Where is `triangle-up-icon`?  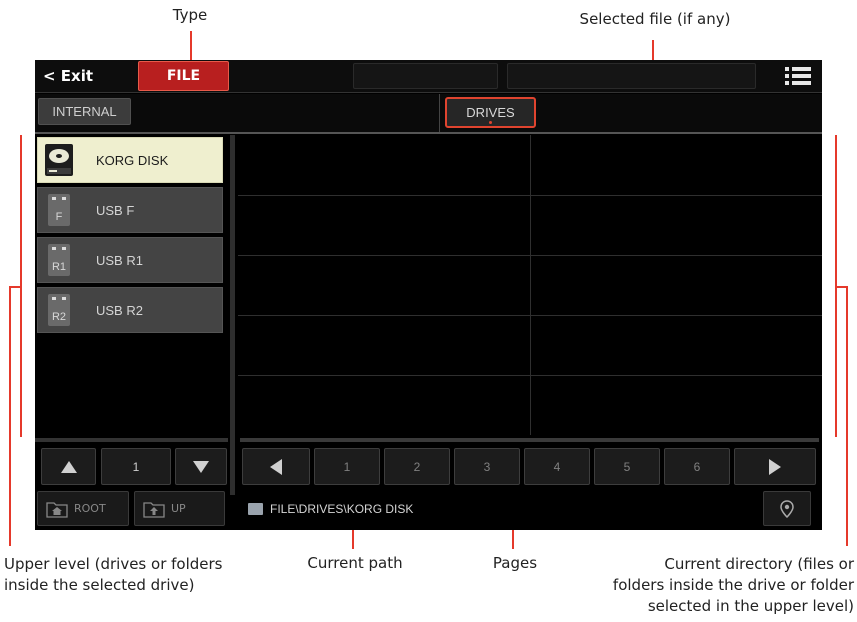
triangle-up-icon is located at coordinates (68, 466).